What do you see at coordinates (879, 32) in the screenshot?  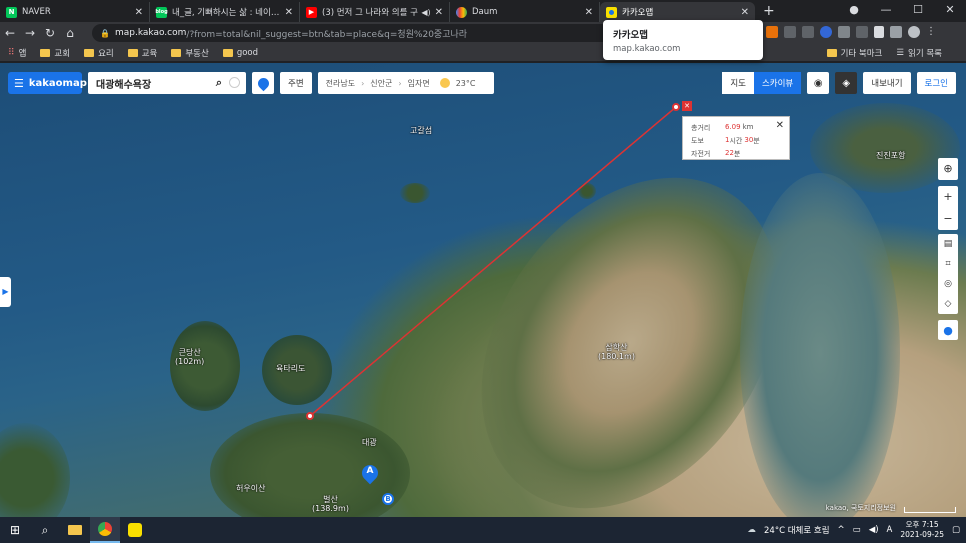 I see `puzzle-icon` at bounding box center [879, 32].